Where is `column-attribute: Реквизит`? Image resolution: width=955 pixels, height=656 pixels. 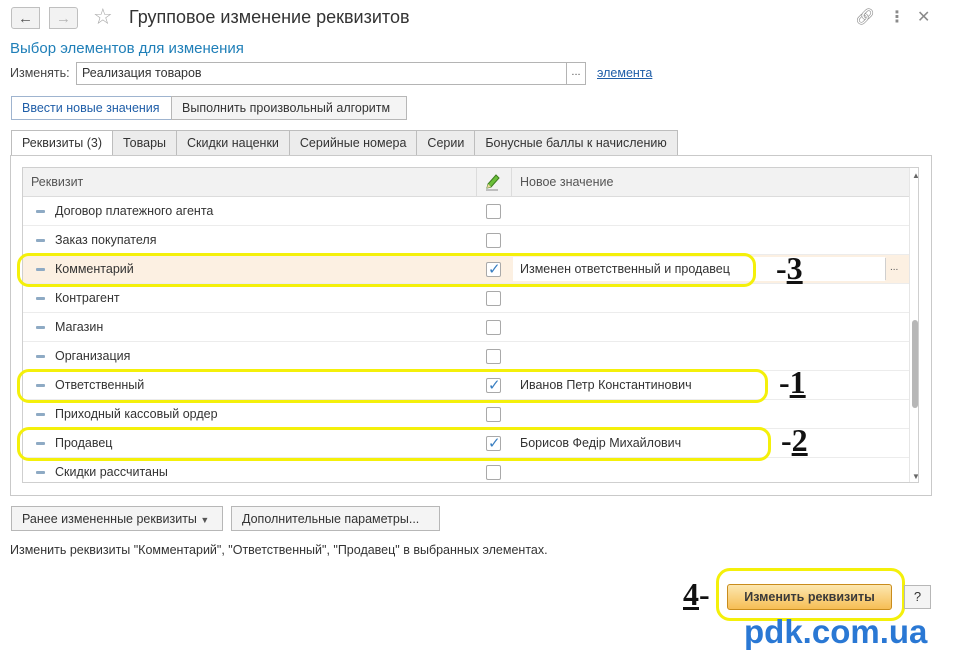 column-attribute: Реквизит is located at coordinates (57, 182).